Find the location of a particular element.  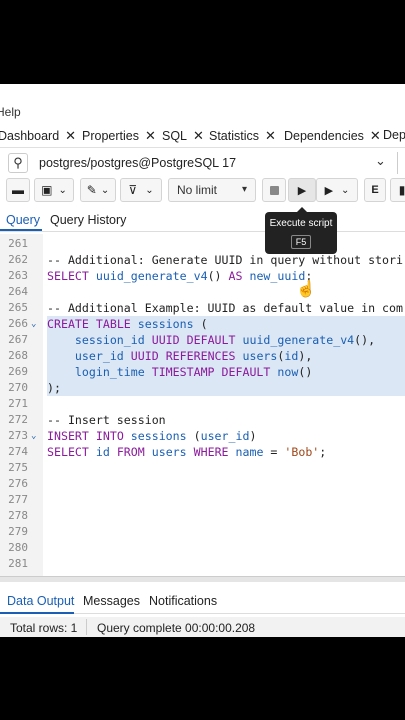

line-code: CREATE TABLE sessions ( is located at coordinates (226, 324).